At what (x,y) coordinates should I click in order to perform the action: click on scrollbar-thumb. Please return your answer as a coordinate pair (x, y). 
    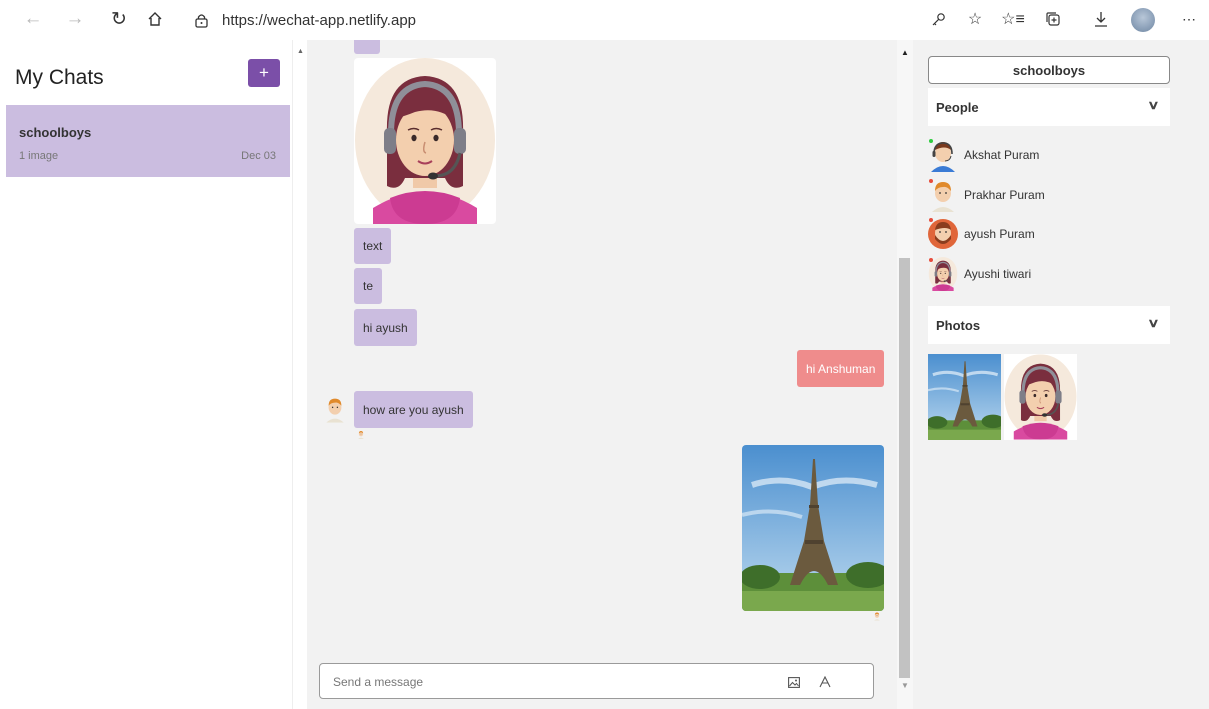
    Looking at the image, I should click on (904, 468).